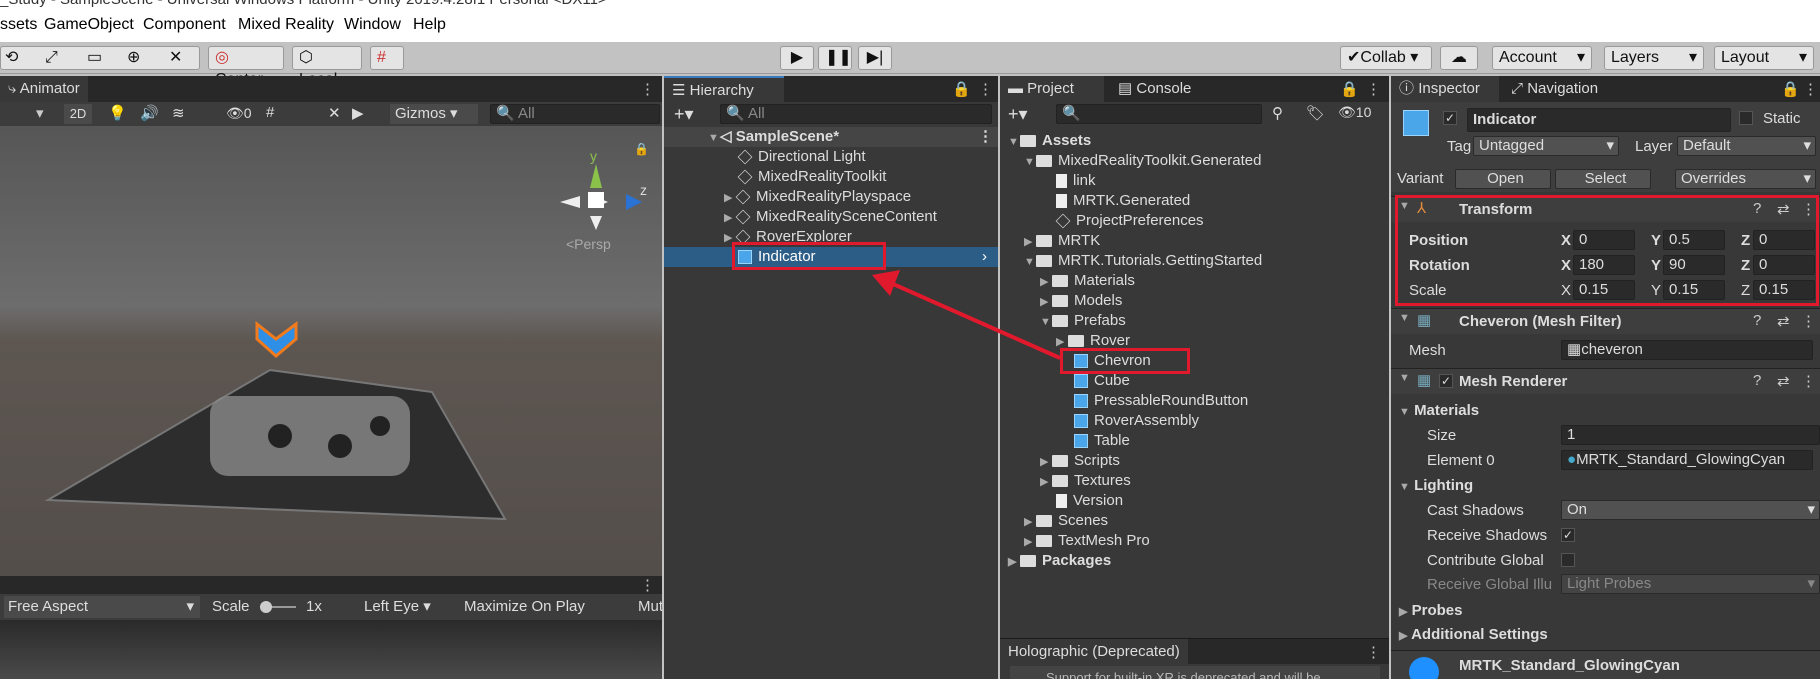 The height and width of the screenshot is (679, 1820). I want to click on annotation-arrow, so click(966, 315).